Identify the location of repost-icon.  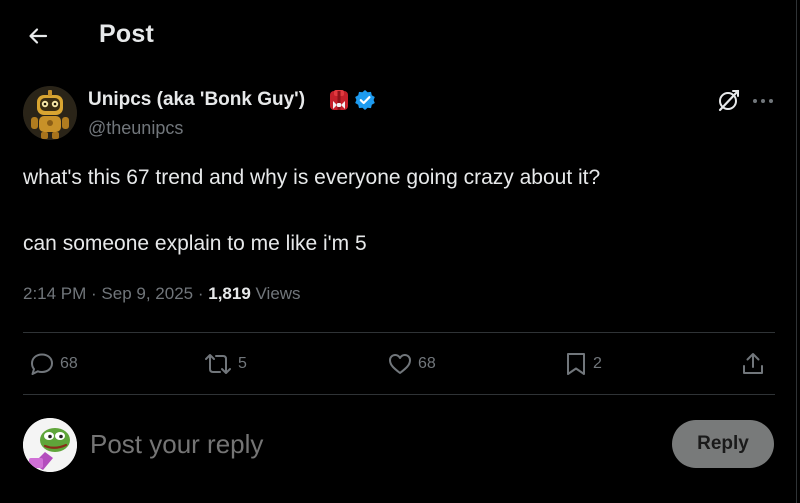
(218, 364).